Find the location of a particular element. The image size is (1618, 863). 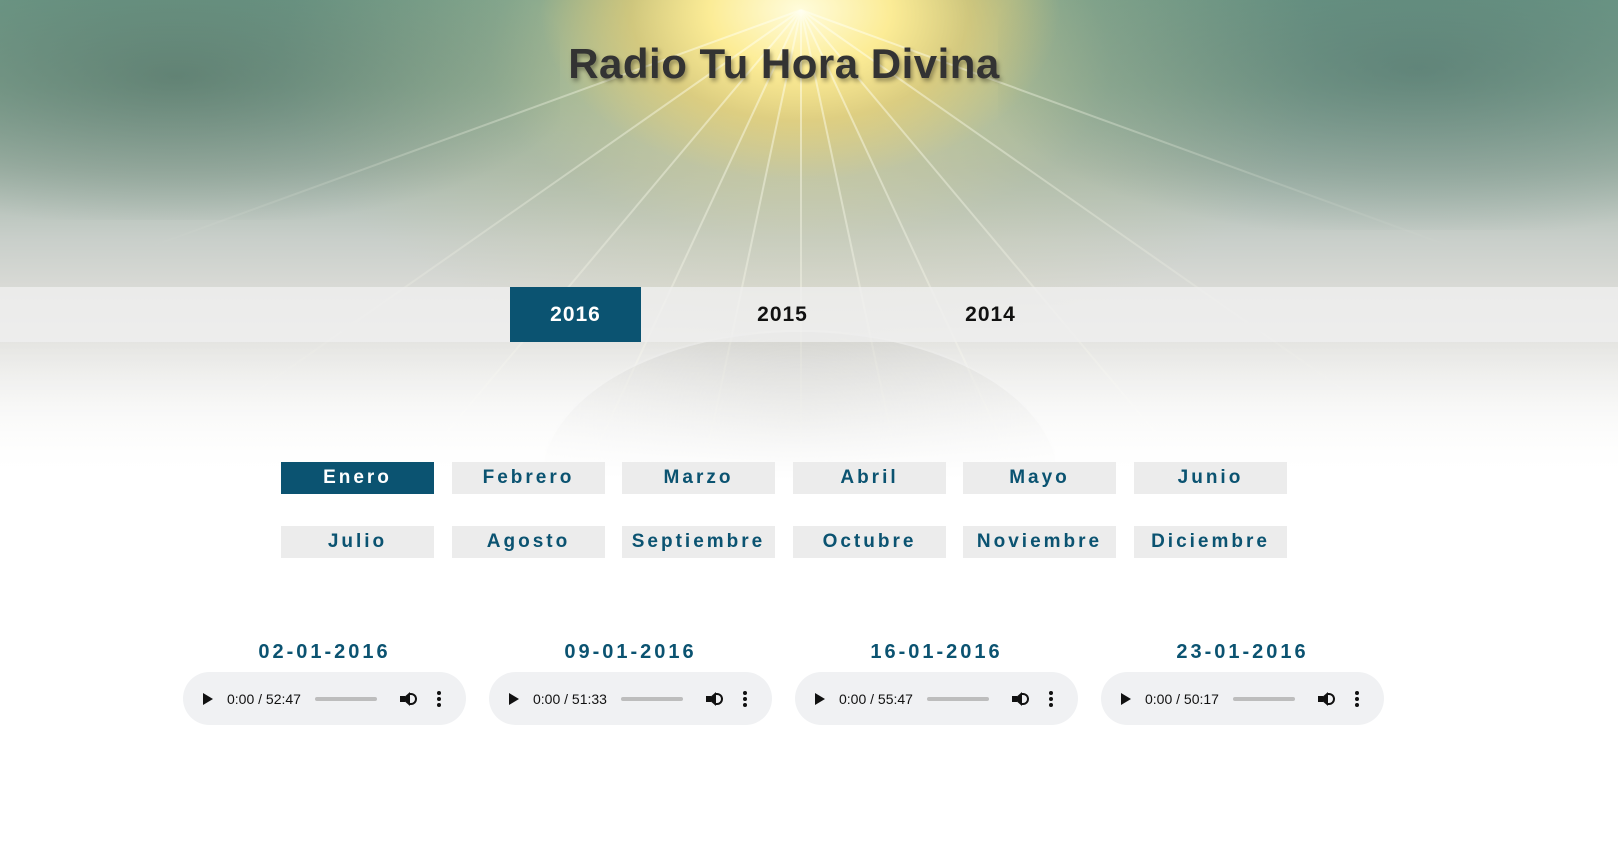

month-button-agosto: Agosto is located at coordinates (528, 542).